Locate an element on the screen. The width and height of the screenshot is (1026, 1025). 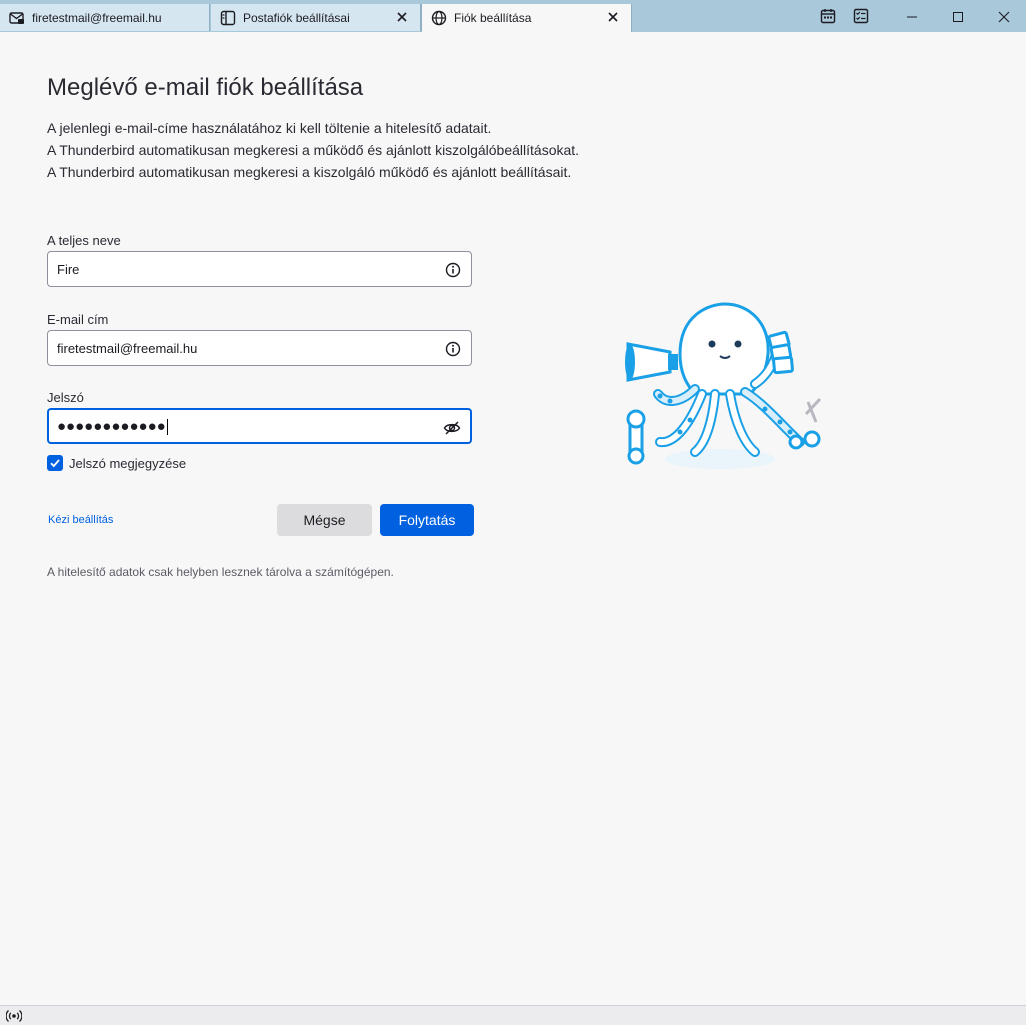
page-title: Meglévő e-mail fiók beállítása is located at coordinates (205, 87).